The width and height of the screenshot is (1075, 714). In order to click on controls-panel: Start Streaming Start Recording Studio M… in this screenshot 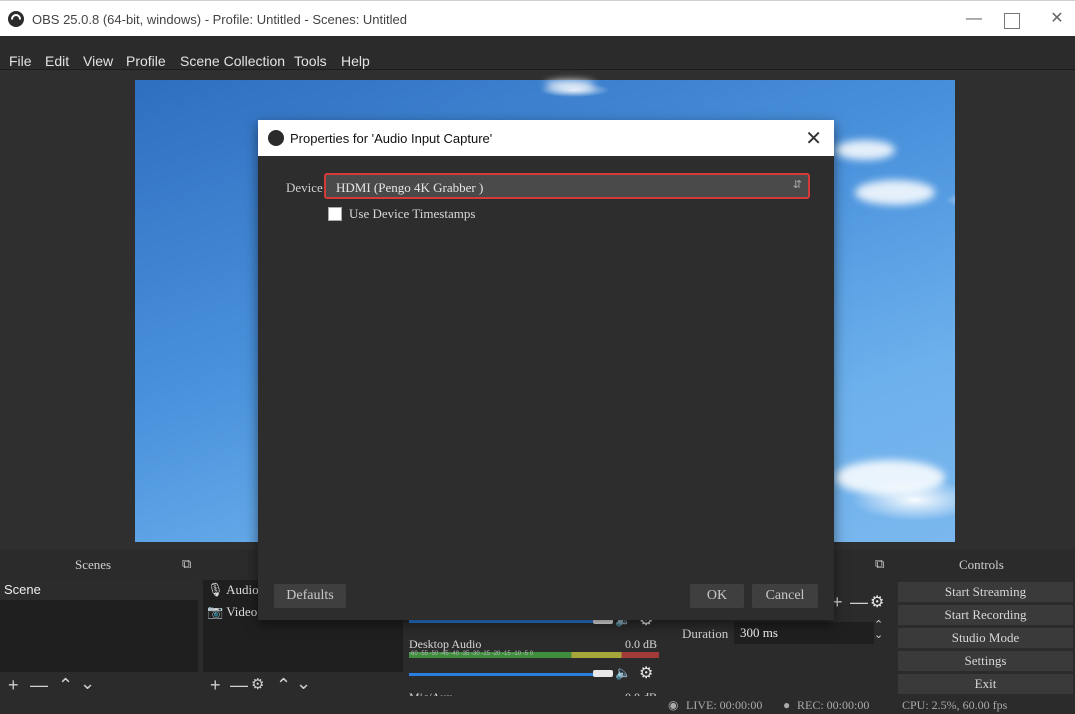, I will do `click(985, 637)`.